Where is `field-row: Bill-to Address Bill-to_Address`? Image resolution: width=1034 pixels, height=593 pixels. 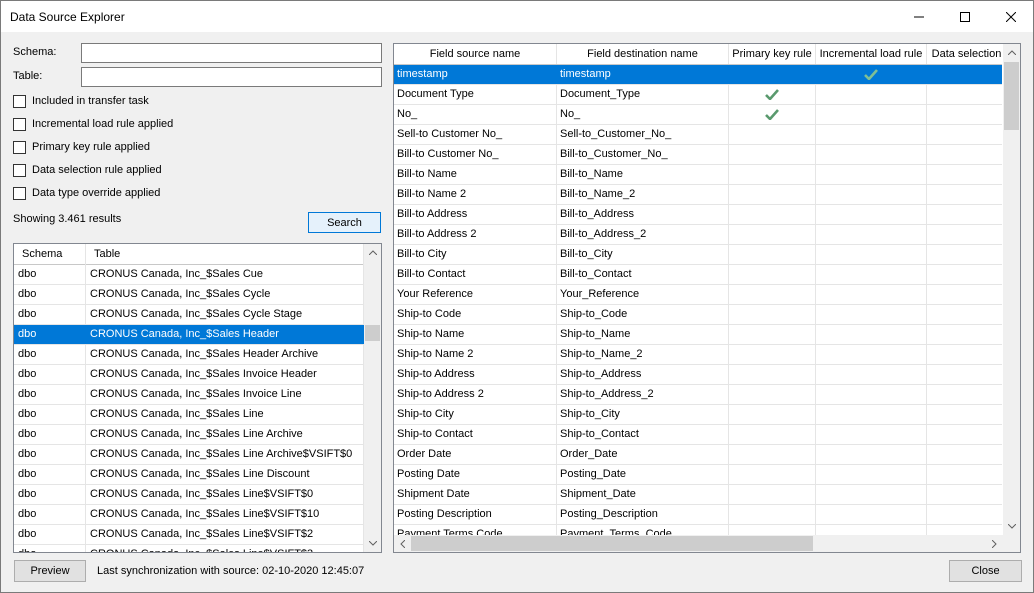 field-row: Bill-to Address Bill-to_Address is located at coordinates (698, 215).